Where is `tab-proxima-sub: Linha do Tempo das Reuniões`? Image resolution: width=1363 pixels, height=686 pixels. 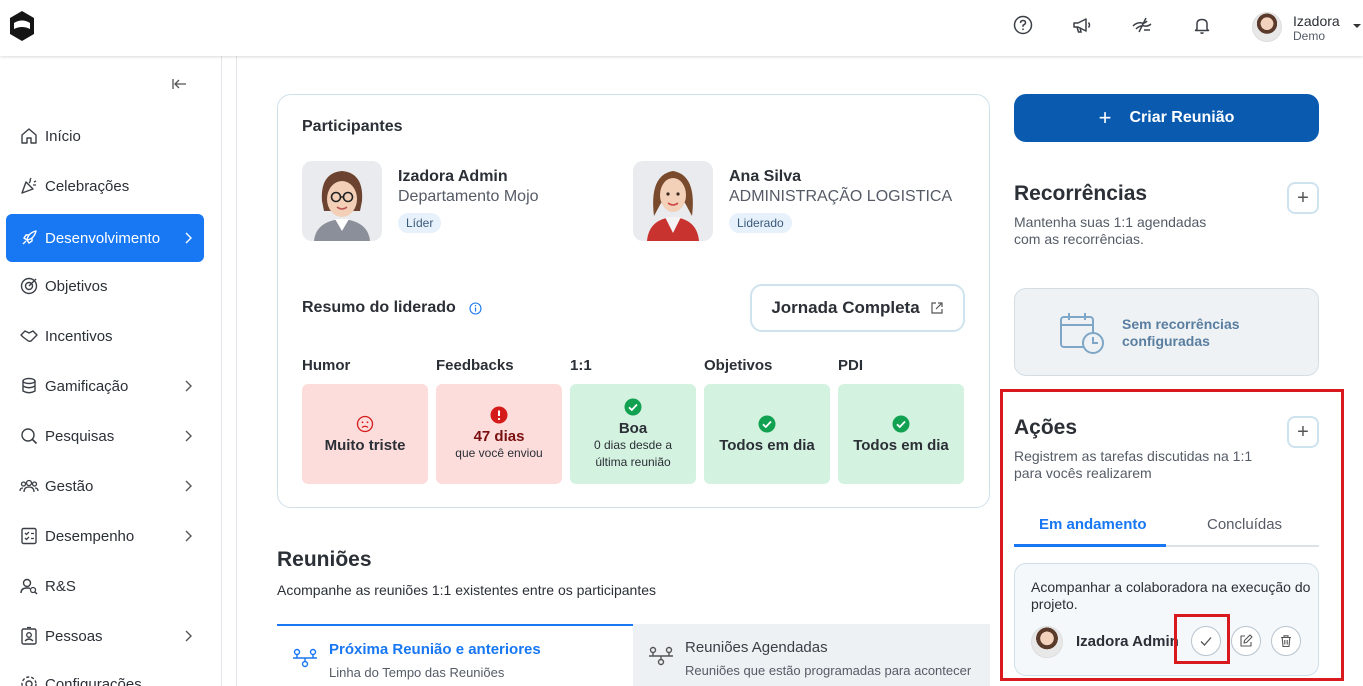
tab-proxima-sub: Linha do Tempo das Reuniões is located at coordinates (417, 672).